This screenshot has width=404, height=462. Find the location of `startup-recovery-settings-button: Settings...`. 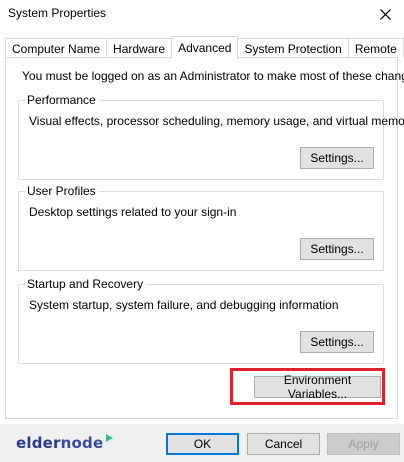

startup-recovery-settings-button: Settings... is located at coordinates (337, 342).